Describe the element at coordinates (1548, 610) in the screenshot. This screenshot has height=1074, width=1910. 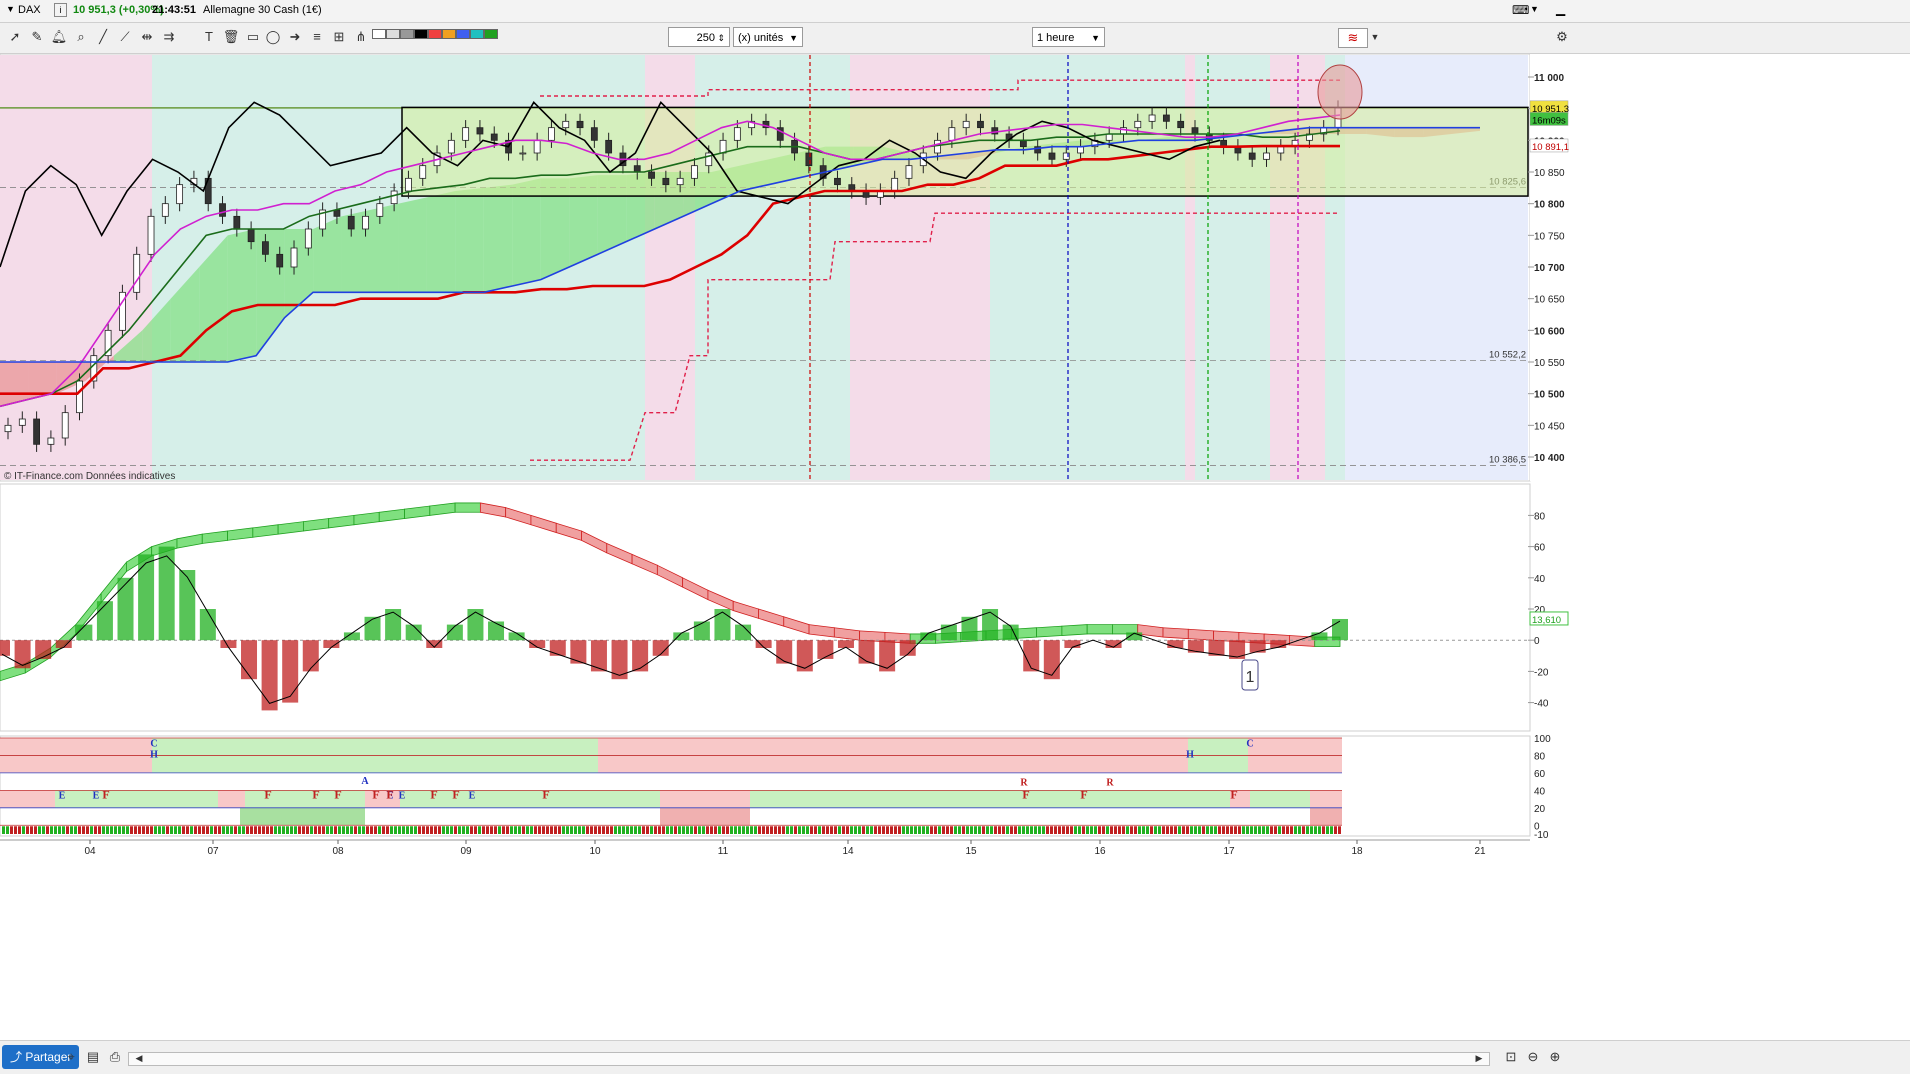
I see `oscillator-axis: 806040200-20-4013,610` at that location.